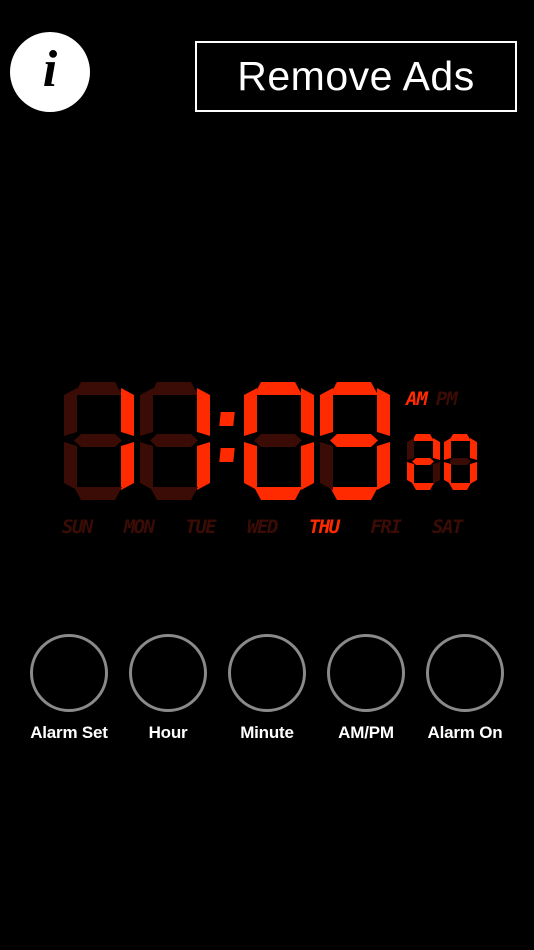  Describe the element at coordinates (69, 732) in the screenshot. I see `control-label-alarm-set: Alarm Set` at that location.